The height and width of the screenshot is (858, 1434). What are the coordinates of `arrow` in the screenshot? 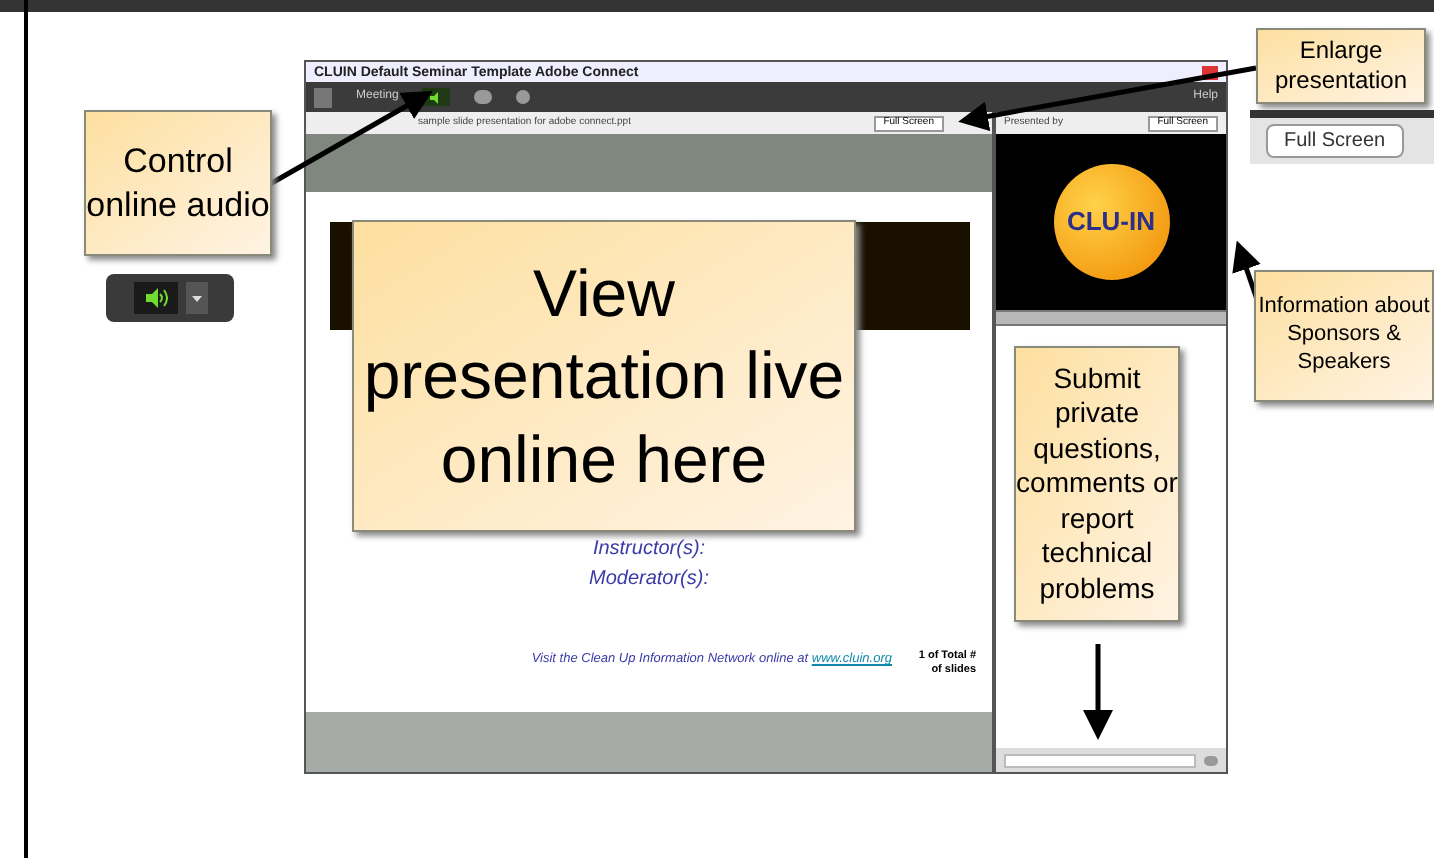 It's located at (1098, 692).